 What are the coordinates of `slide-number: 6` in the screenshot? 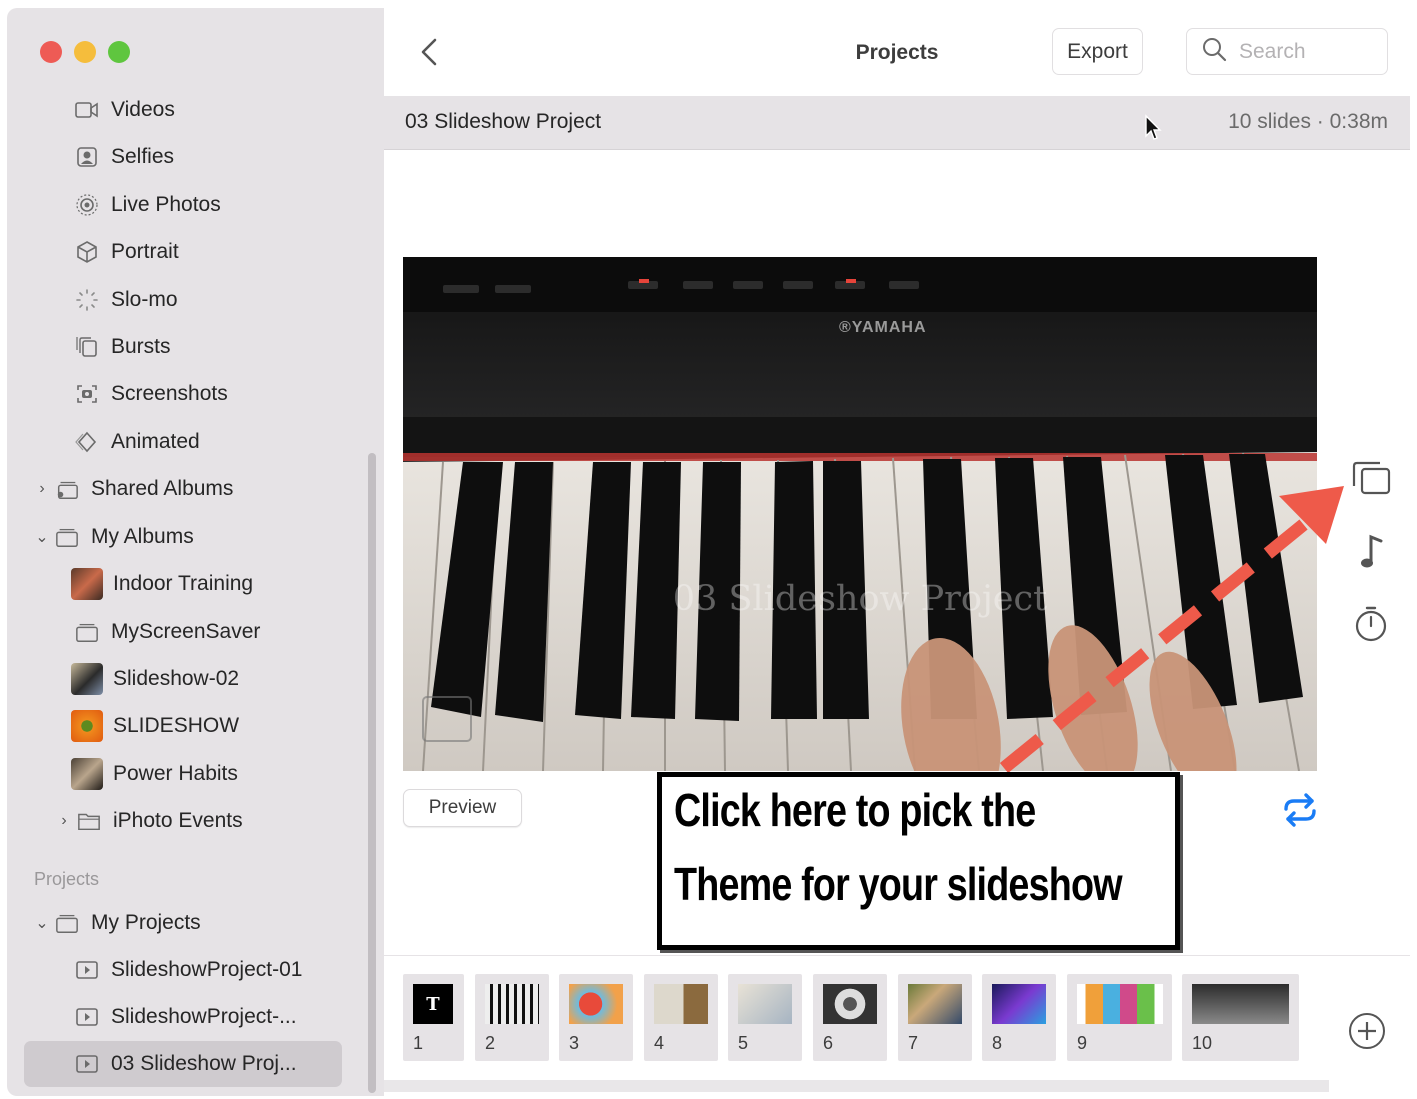 It's located at (828, 1043).